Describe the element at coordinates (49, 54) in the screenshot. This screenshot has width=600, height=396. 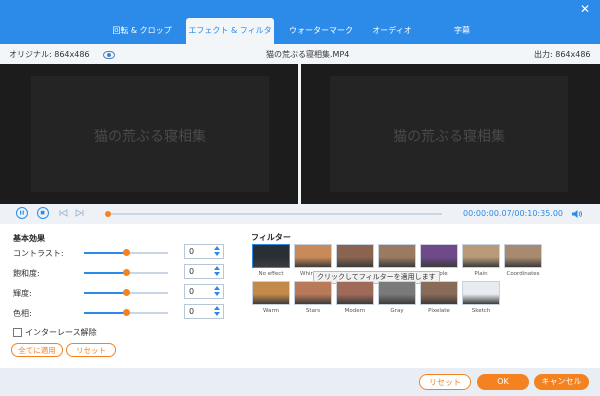
I see `original-size: オリジナル: 864x486` at that location.